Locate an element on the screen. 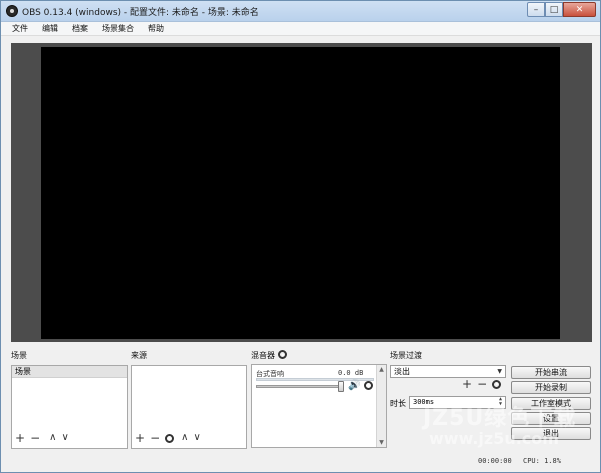  close-button: ✕ is located at coordinates (579, 9).